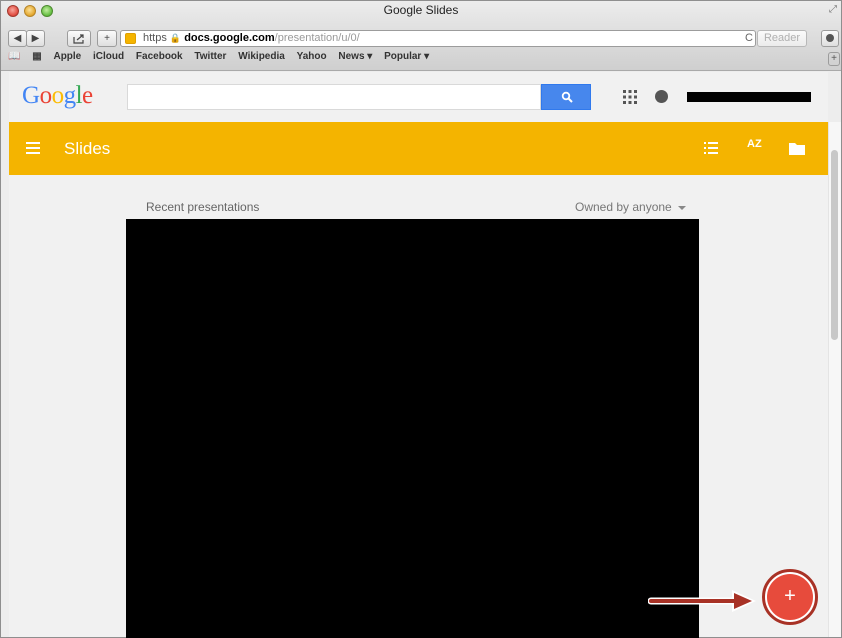 This screenshot has height=638, width=842. What do you see at coordinates (87, 95) in the screenshot?
I see `logo-letter: e` at bounding box center [87, 95].